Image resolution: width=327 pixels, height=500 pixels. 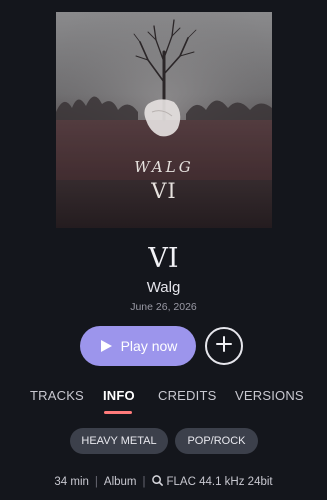 What do you see at coordinates (163, 287) in the screenshot?
I see `artist-name: Walg` at bounding box center [163, 287].